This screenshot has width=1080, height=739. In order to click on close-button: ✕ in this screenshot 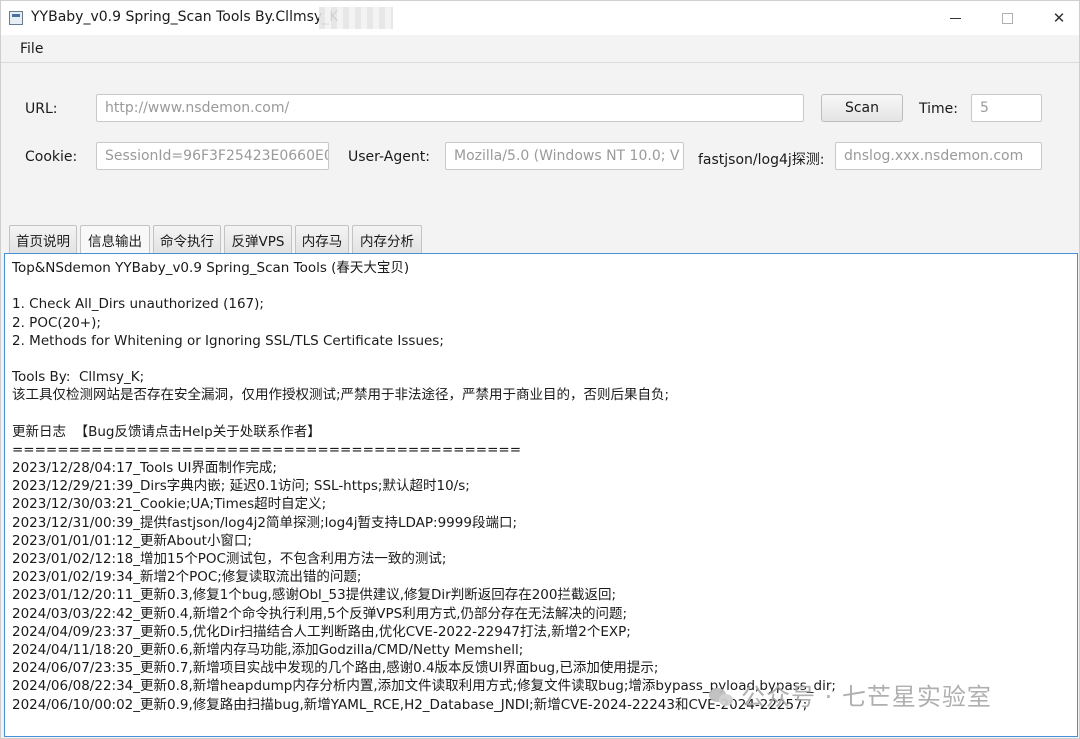, I will do `click(1058, 18)`.